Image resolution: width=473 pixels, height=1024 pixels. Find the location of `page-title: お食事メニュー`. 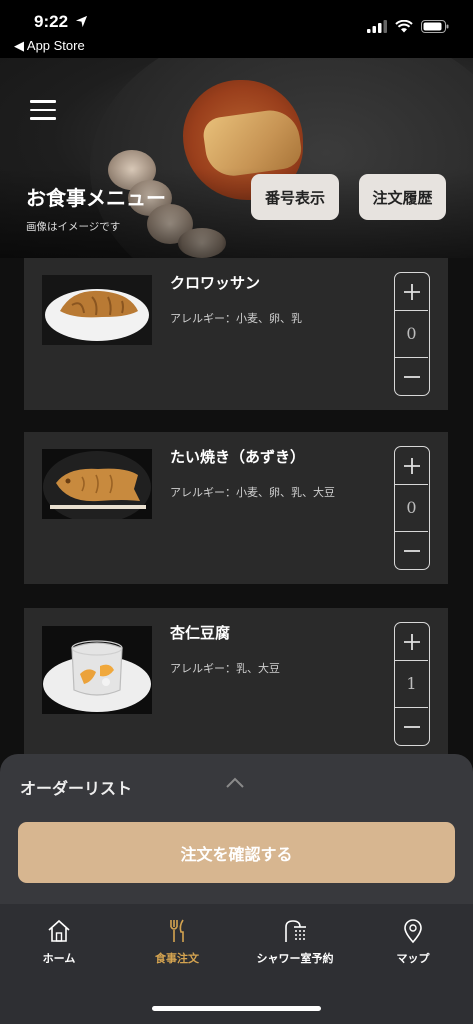

page-title: お食事メニュー is located at coordinates (96, 198).